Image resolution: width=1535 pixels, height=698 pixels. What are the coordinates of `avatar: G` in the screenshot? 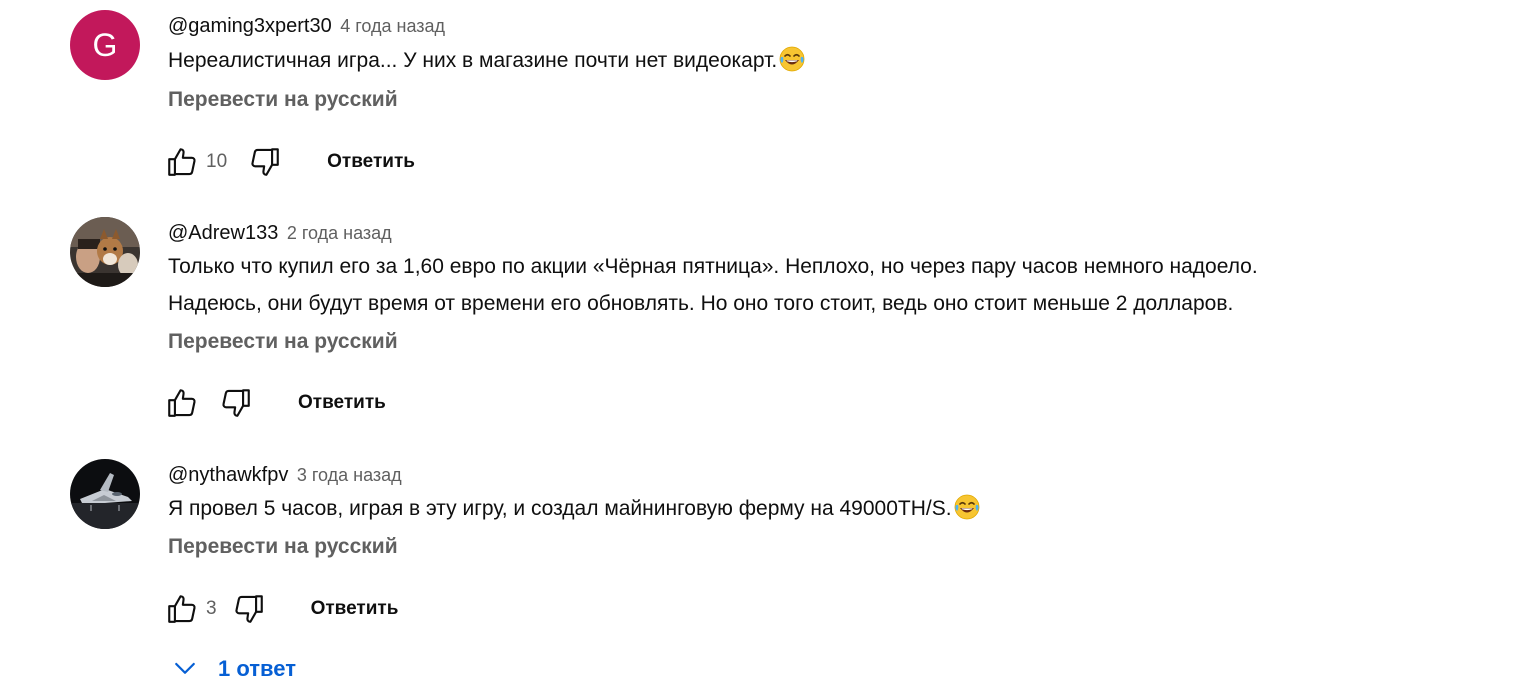 It's located at (105, 45).